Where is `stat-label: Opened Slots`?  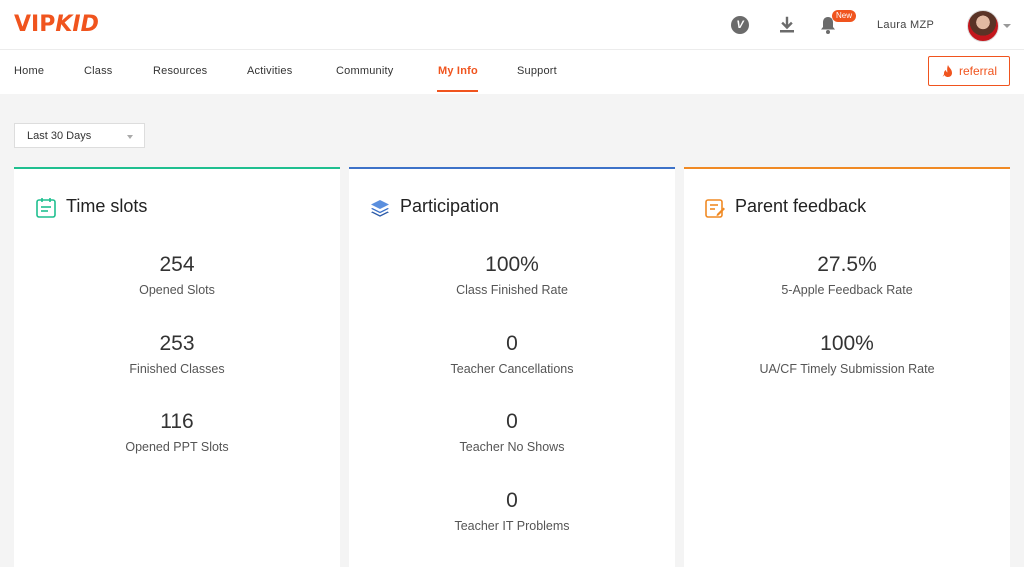 stat-label: Opened Slots is located at coordinates (177, 290).